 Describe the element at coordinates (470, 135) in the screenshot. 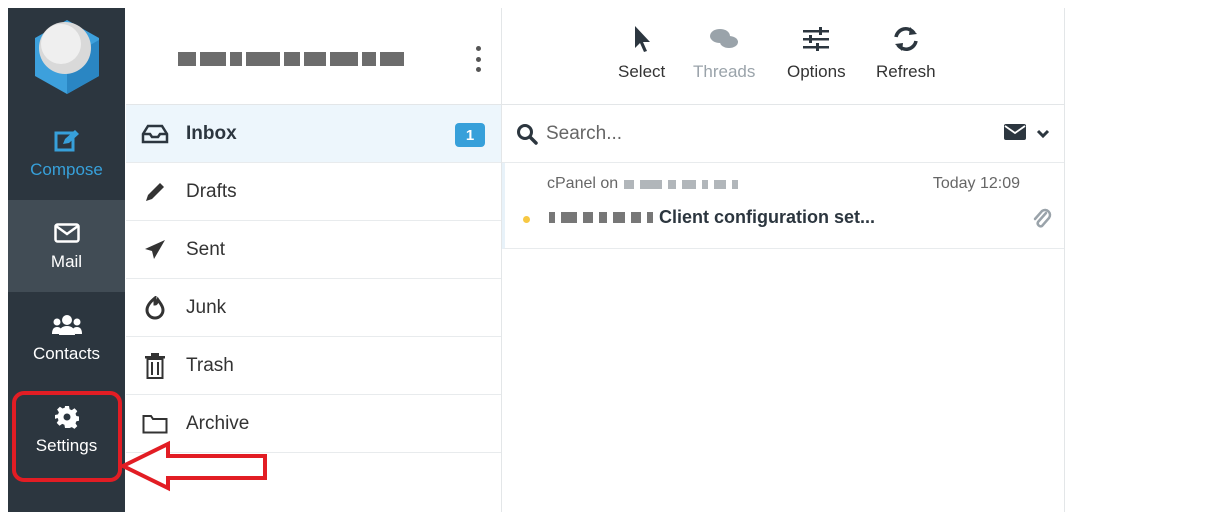

I see `unread-count-badge: 1` at that location.